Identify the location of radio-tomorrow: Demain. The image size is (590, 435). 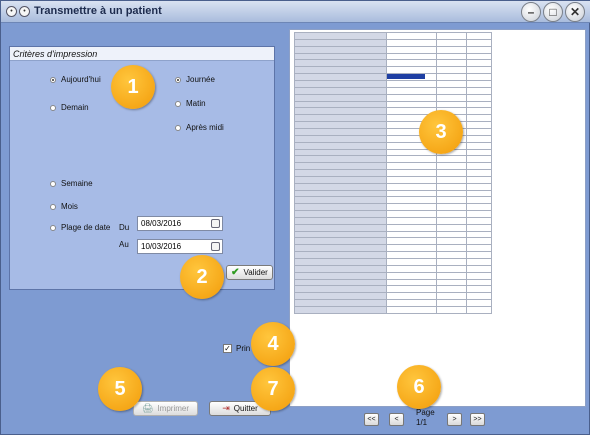
(69, 107).